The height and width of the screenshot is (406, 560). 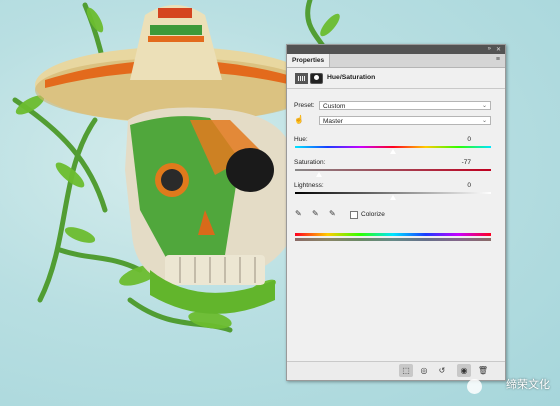 I want to click on lightness-slider-thumb, so click(x=393, y=197).